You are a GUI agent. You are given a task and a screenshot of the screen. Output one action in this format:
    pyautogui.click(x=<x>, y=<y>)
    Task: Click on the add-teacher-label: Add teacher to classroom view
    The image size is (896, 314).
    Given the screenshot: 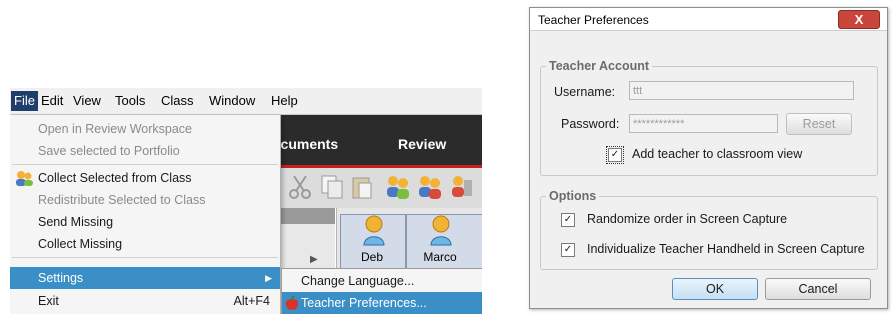 What is the action you would take?
    pyautogui.click(x=717, y=154)
    